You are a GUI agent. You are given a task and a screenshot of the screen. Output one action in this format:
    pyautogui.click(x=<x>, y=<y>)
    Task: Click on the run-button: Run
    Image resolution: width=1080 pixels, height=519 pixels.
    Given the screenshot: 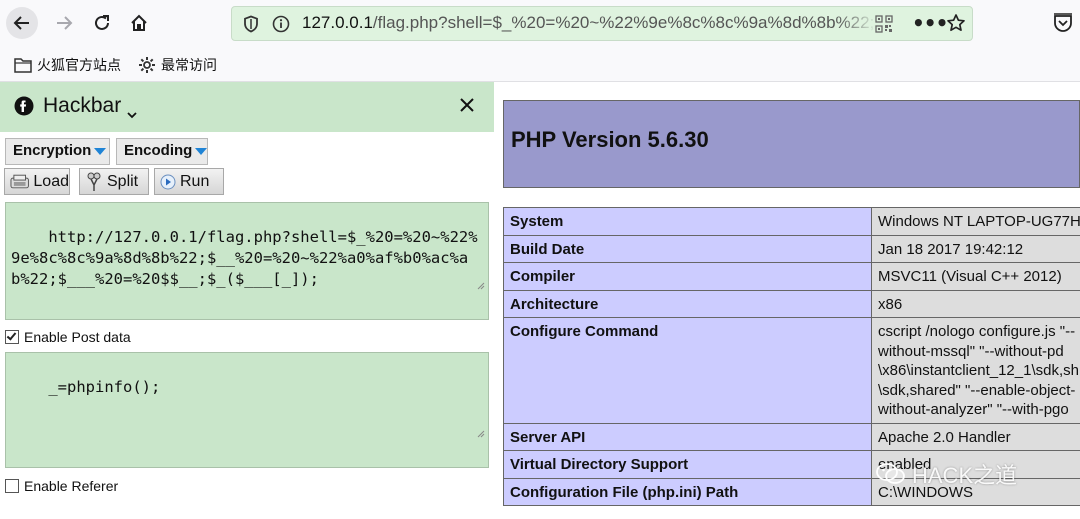 What is the action you would take?
    pyautogui.click(x=189, y=181)
    